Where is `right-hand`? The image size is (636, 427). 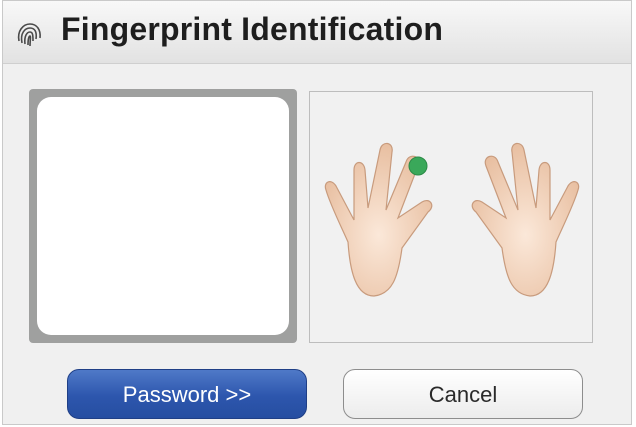 right-hand is located at coordinates (525, 219).